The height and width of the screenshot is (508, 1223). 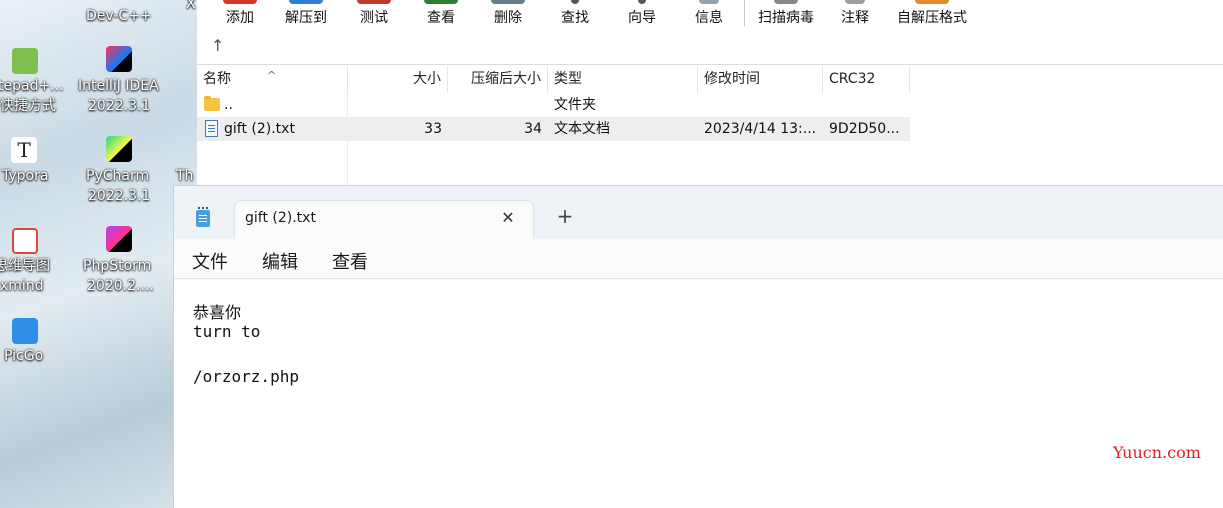 What do you see at coordinates (117, 266) in the screenshot?
I see `desktop-label-phpstorm-1: PhpStorm` at bounding box center [117, 266].